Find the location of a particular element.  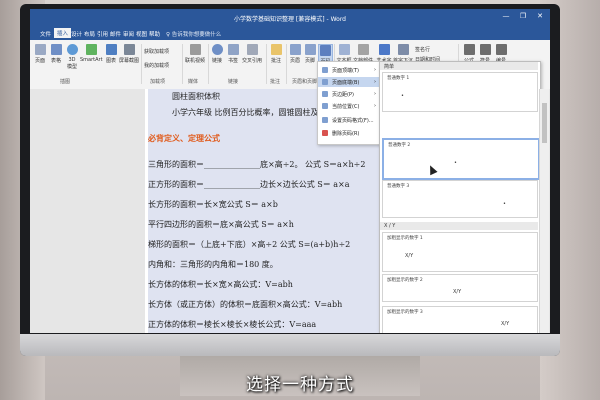

footer-icon is located at coordinates (310, 49).